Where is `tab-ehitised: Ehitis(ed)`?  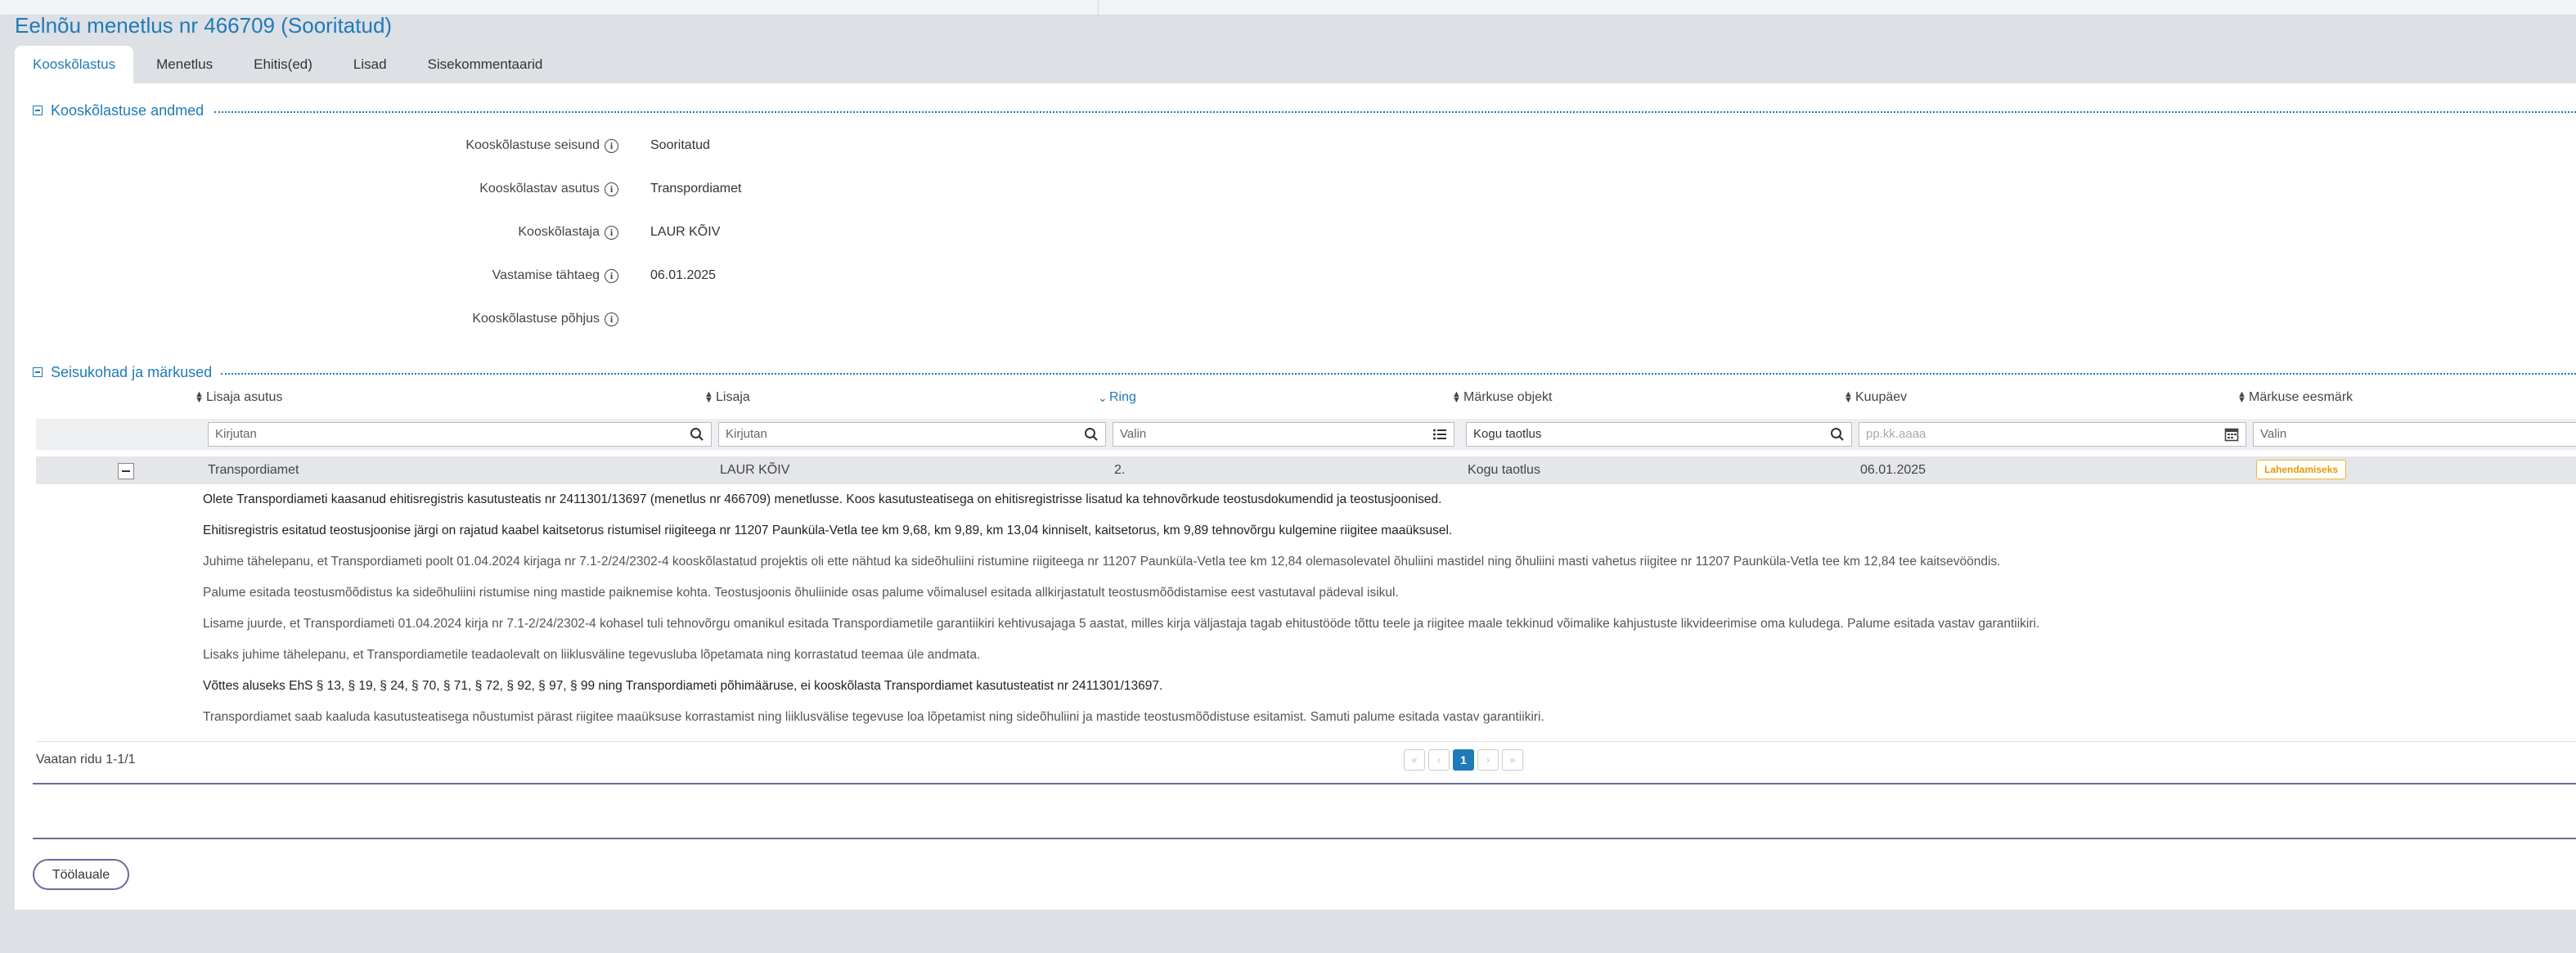 tab-ehitised: Ehitis(ed) is located at coordinates (283, 64).